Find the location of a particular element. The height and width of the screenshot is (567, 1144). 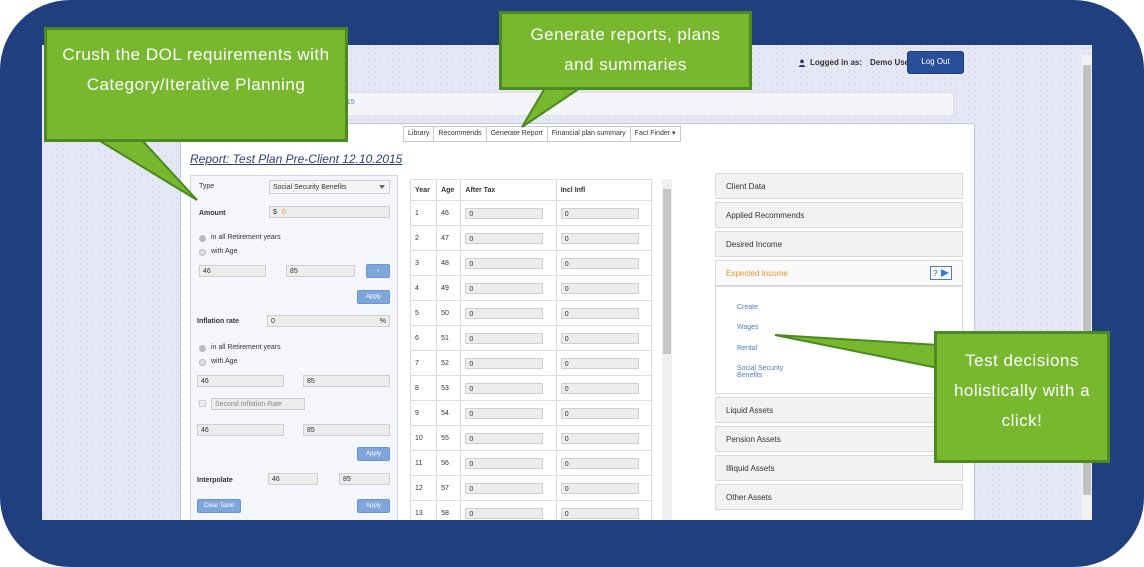

dol-callout-pointer is located at coordinates (144, 169).